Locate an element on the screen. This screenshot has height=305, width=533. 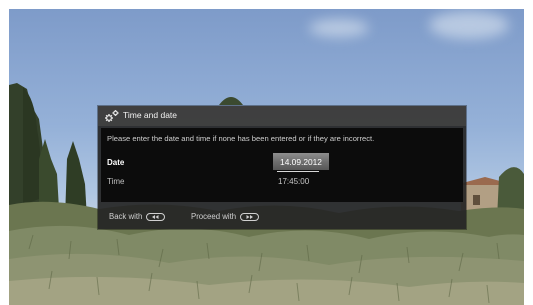
date-field: 14.09.2012 is located at coordinates (301, 161).